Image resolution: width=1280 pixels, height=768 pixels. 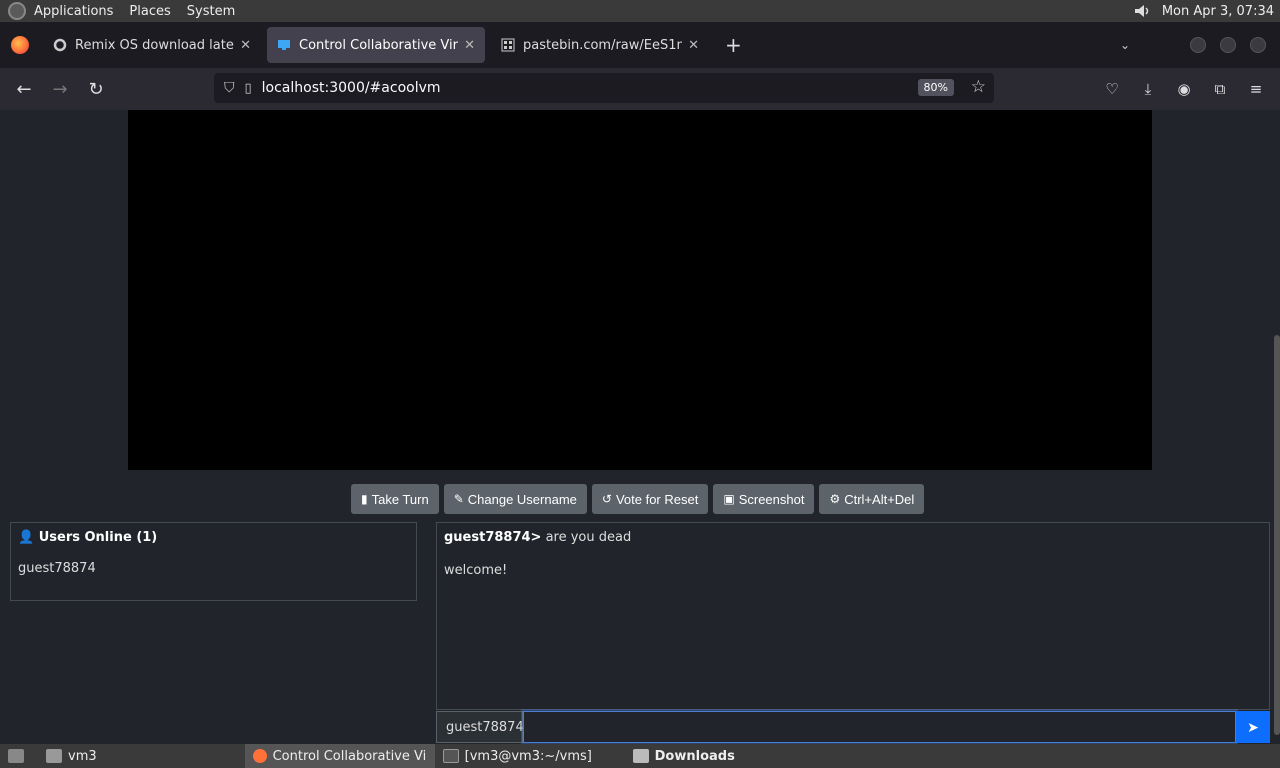 What do you see at coordinates (853, 570) in the screenshot?
I see `chat-message: welcome!` at bounding box center [853, 570].